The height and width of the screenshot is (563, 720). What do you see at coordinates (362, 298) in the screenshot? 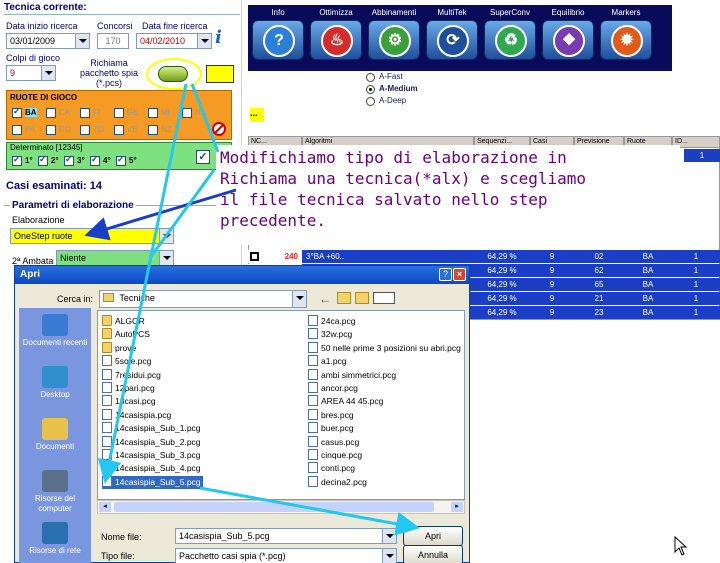
I see `new-folder-icon` at bounding box center [362, 298].